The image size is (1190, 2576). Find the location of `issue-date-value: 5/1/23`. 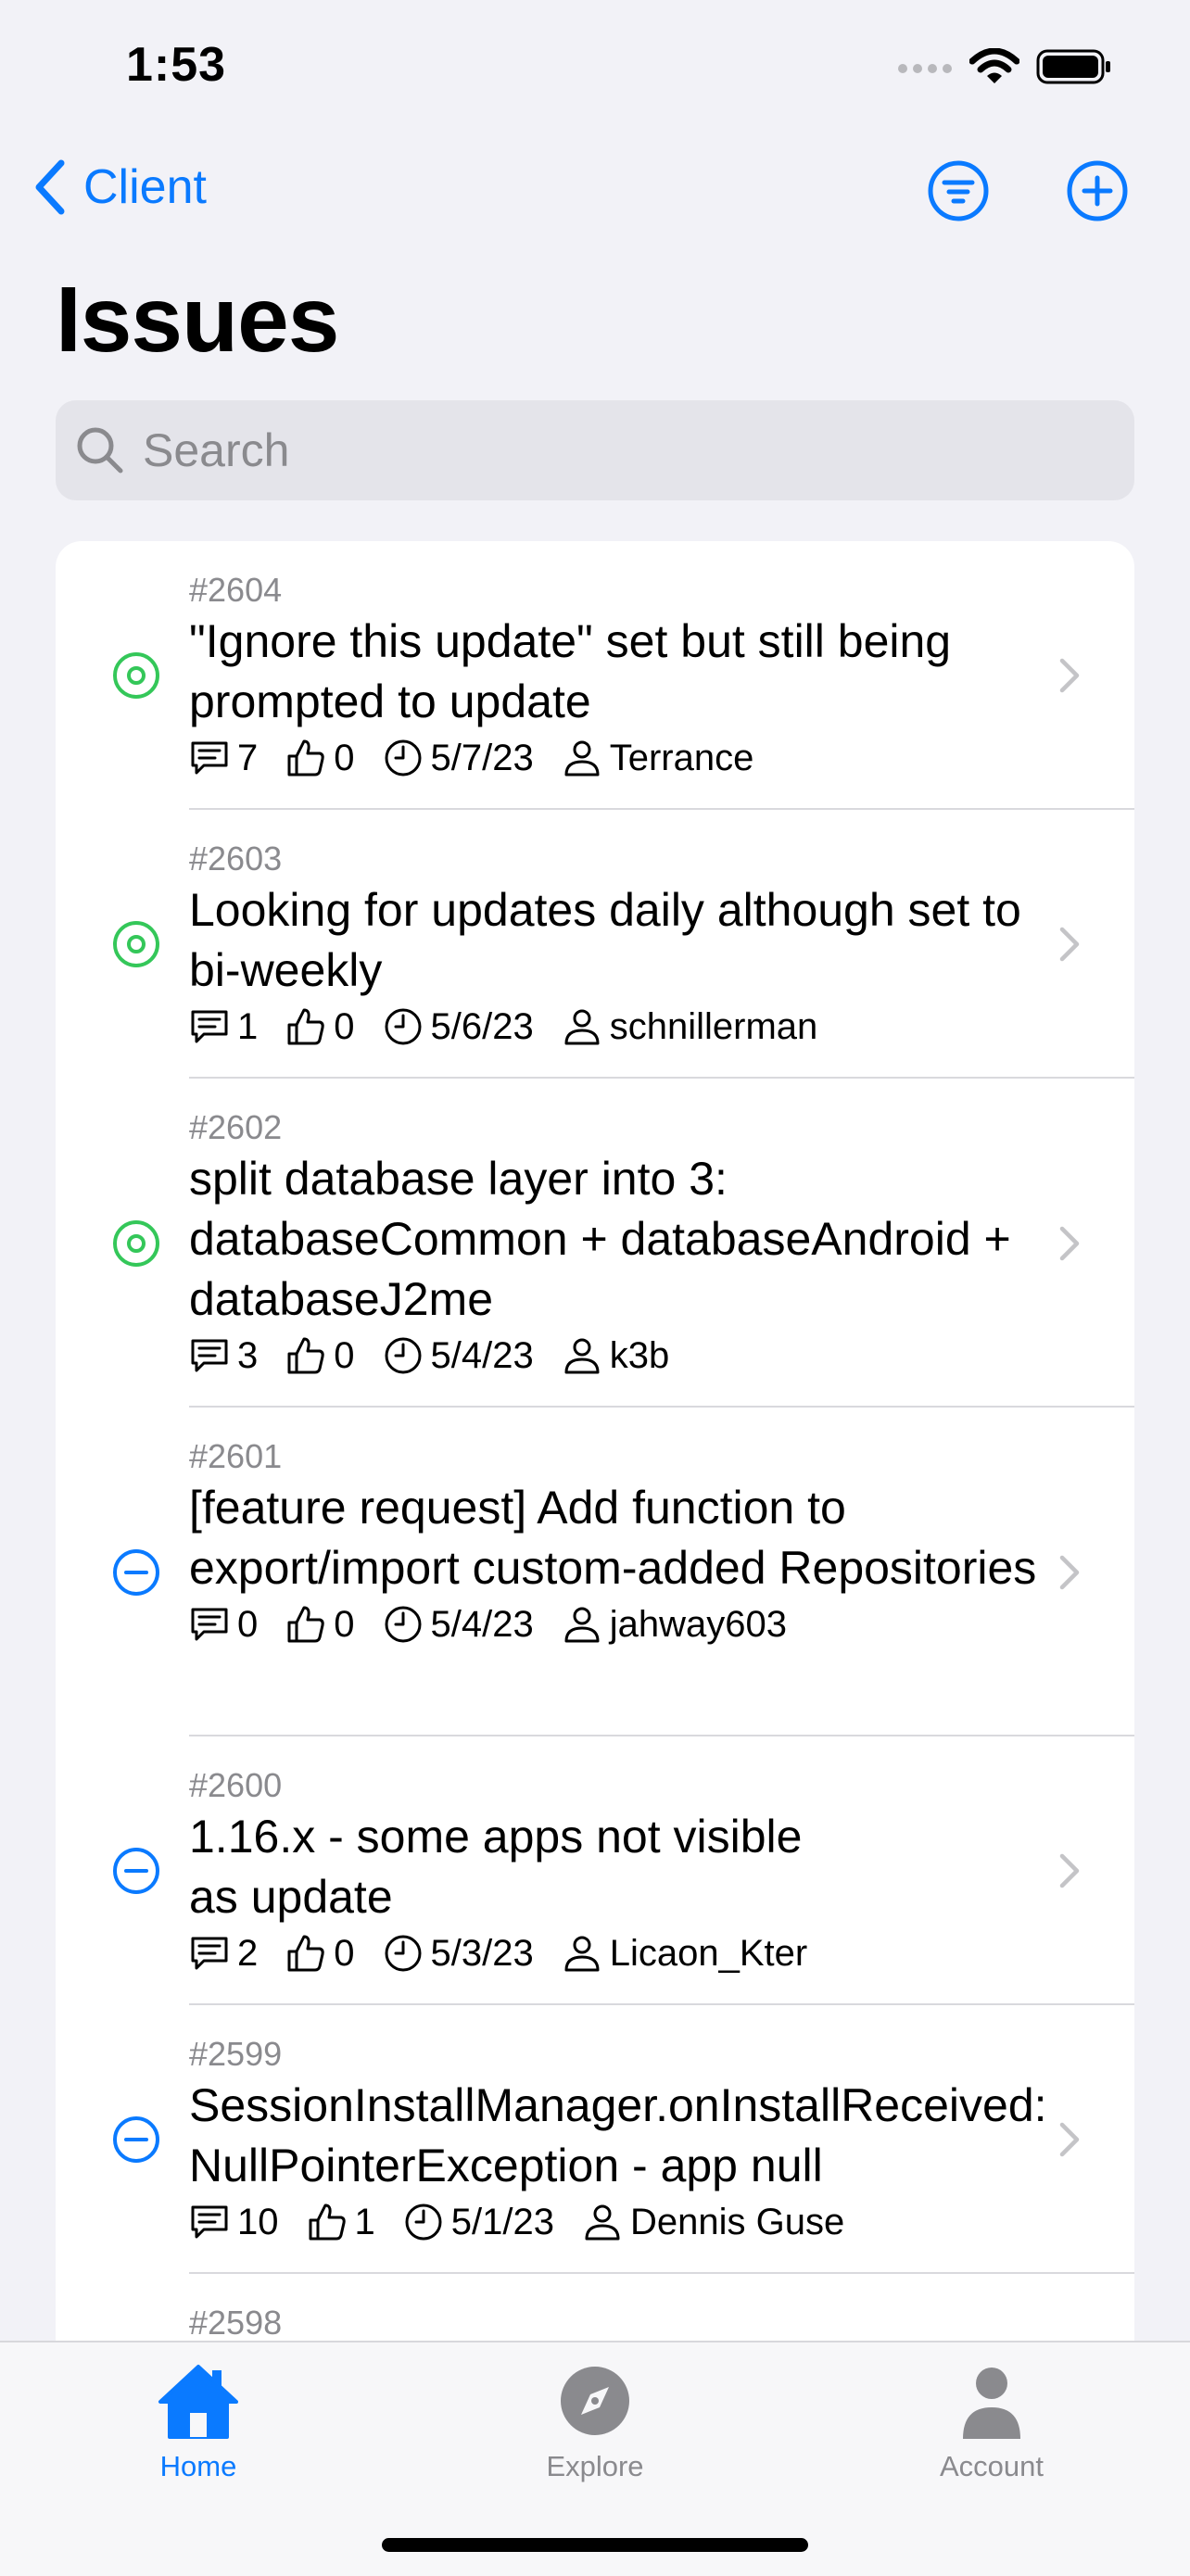

issue-date-value: 5/1/23 is located at coordinates (502, 2221).